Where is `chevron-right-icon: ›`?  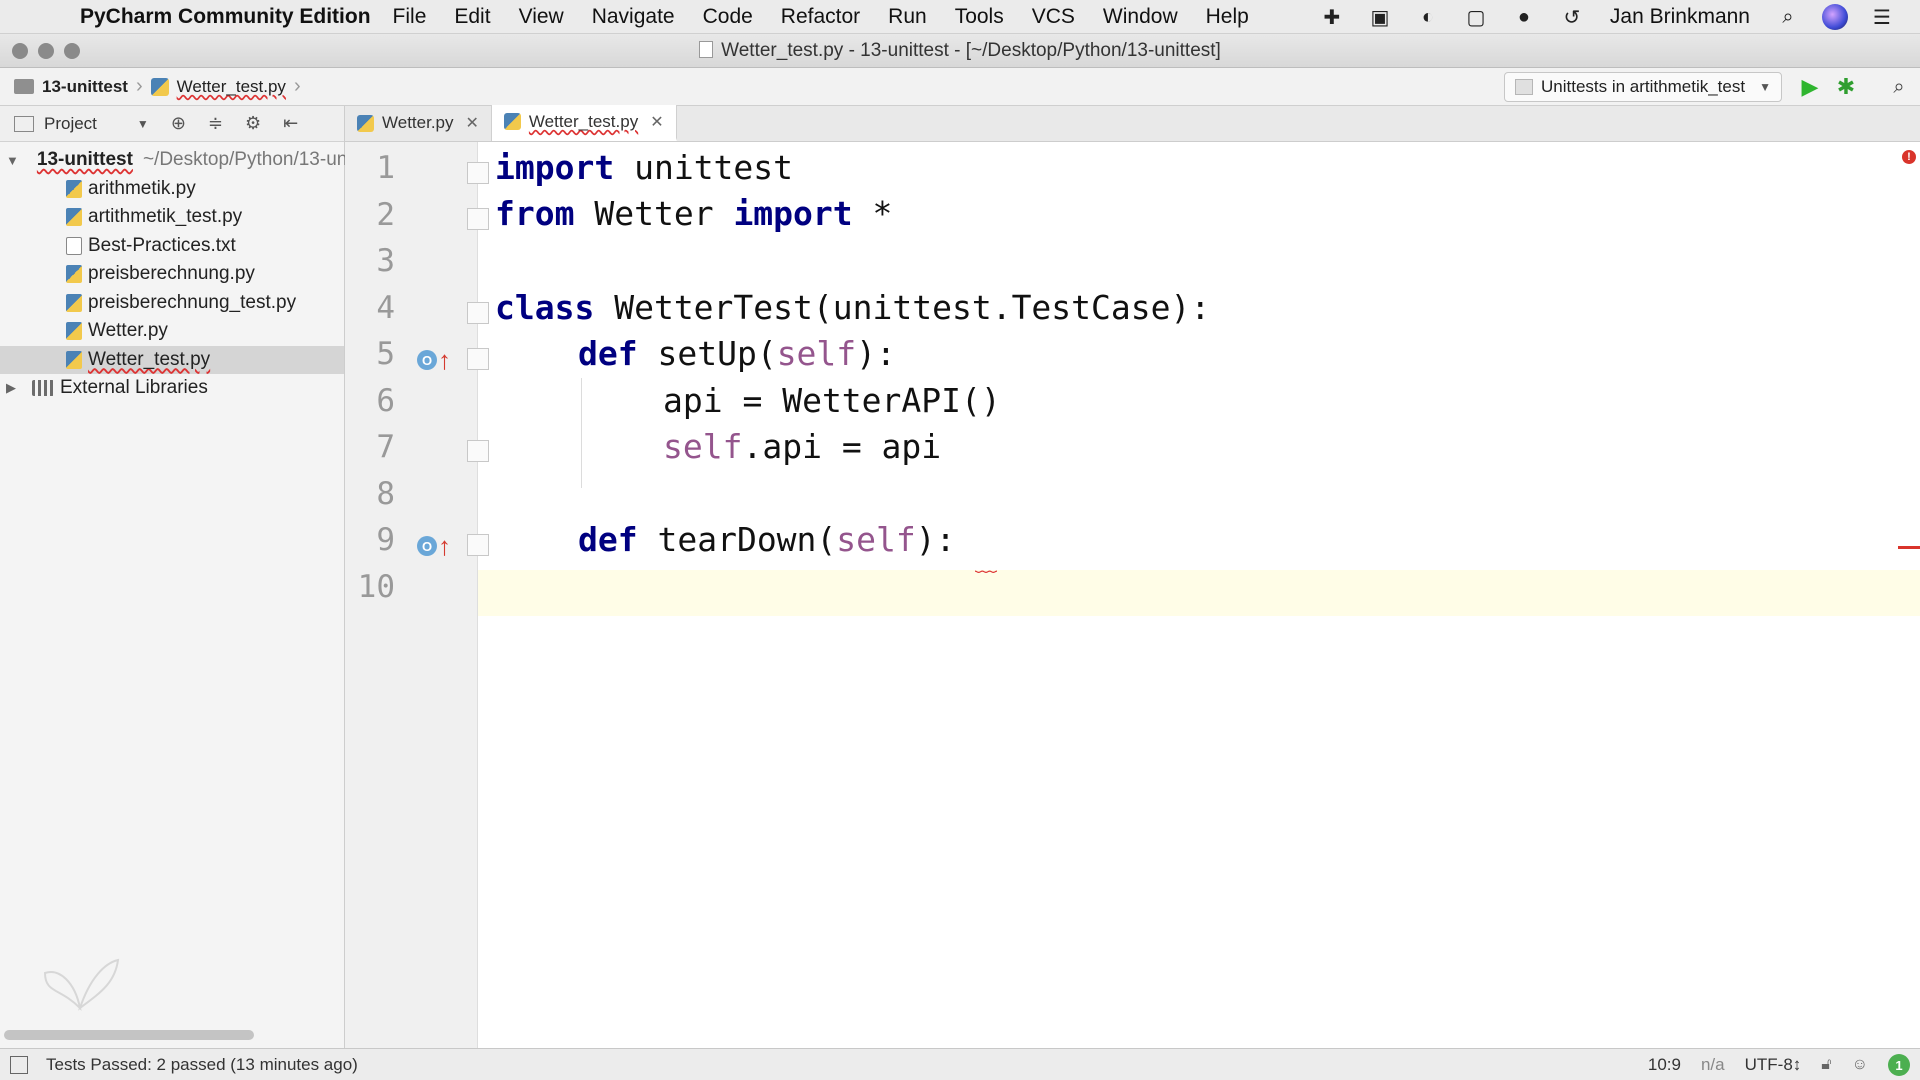 chevron-right-icon: › is located at coordinates (139, 86).